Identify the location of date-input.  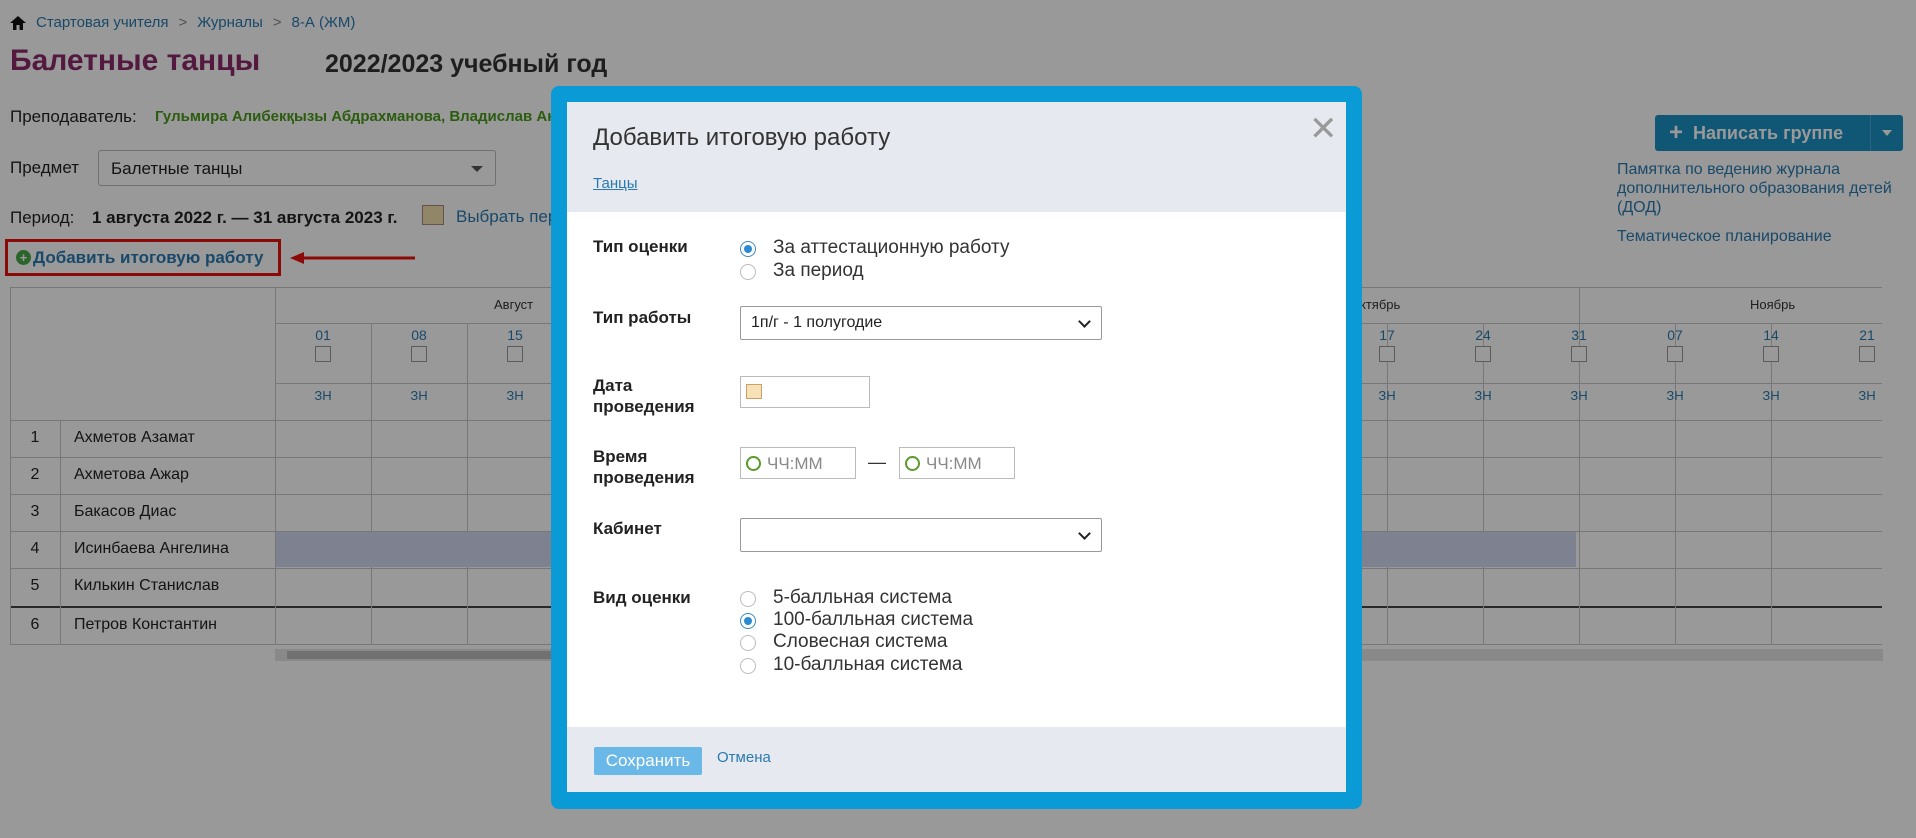
(805, 392).